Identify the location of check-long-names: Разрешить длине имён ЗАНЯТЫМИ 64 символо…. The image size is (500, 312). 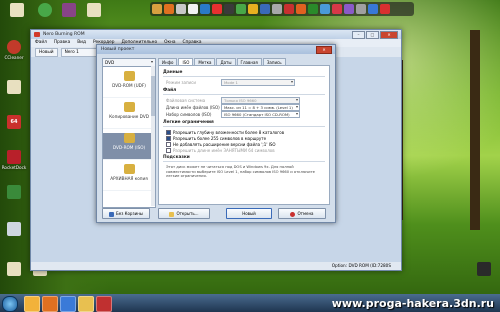
(244, 150).